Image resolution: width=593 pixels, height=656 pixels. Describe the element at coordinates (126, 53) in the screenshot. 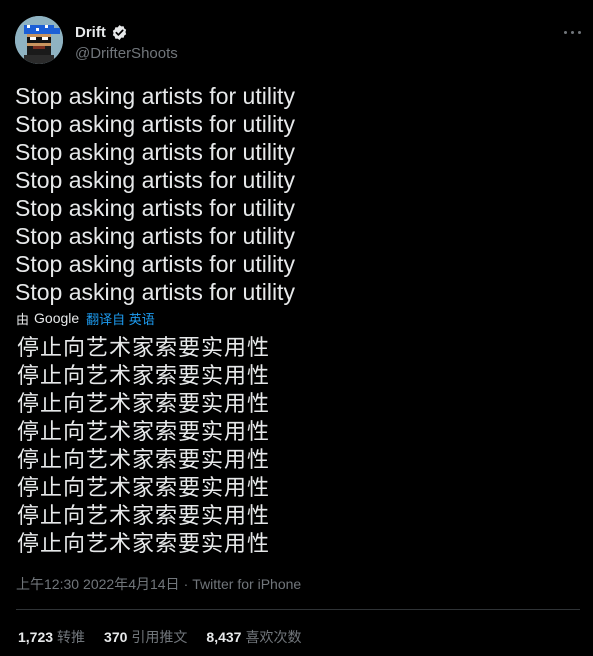

I see `user-handle: @DrifterShoots` at that location.